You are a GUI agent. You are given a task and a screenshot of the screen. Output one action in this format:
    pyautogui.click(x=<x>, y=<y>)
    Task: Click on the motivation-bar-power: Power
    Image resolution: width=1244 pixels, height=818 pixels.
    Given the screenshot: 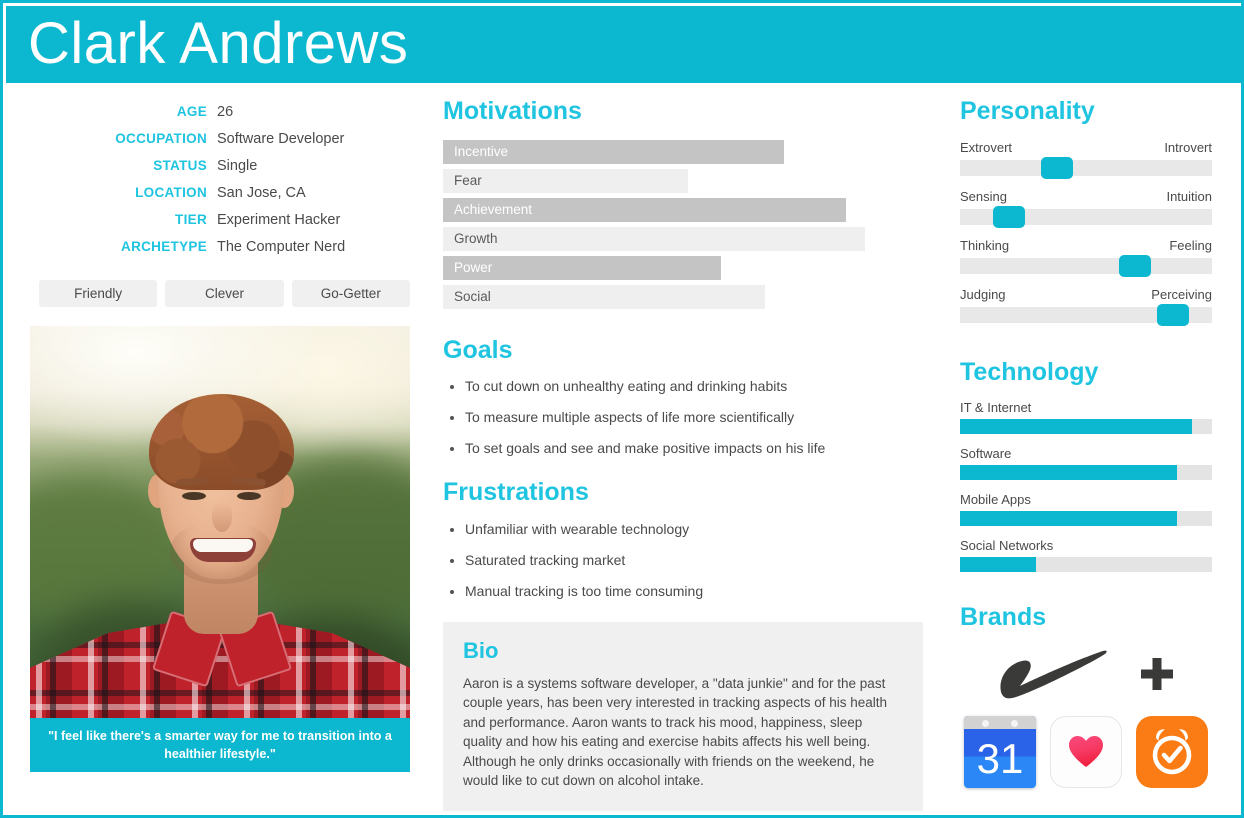 What is the action you would take?
    pyautogui.click(x=582, y=267)
    